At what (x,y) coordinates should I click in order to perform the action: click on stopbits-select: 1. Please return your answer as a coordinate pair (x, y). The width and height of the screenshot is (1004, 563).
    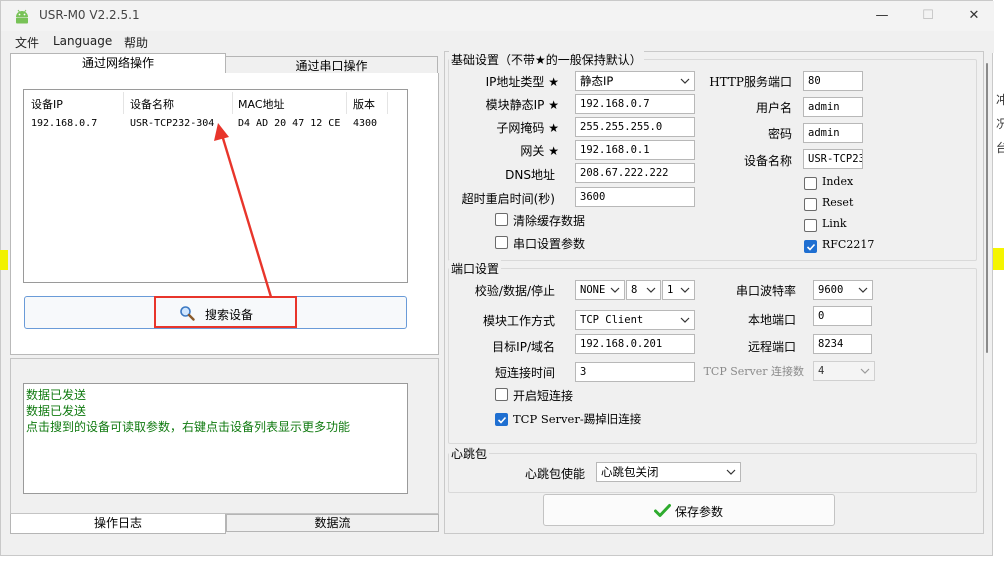
    Looking at the image, I should click on (678, 290).